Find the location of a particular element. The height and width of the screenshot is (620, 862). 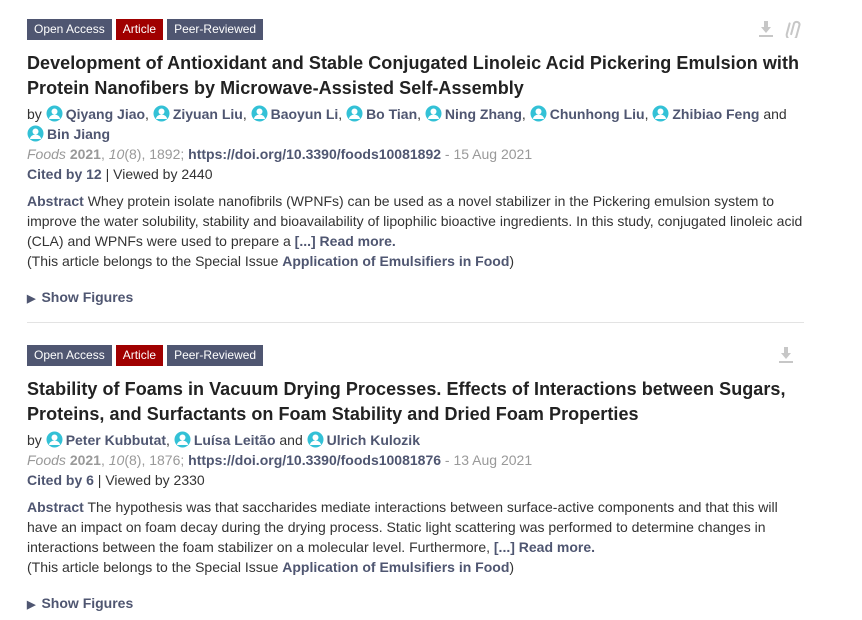

stats-line: Cited by 12 | Viewed by 2440 is located at coordinates (415, 174).